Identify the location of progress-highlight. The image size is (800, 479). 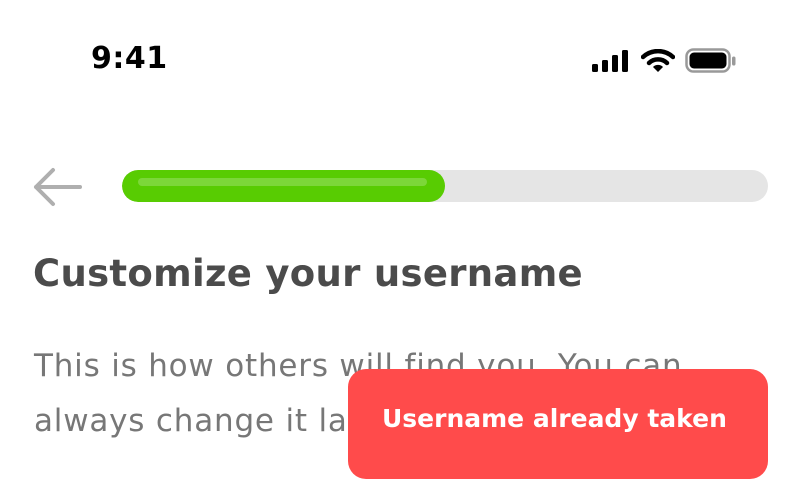
(282, 182).